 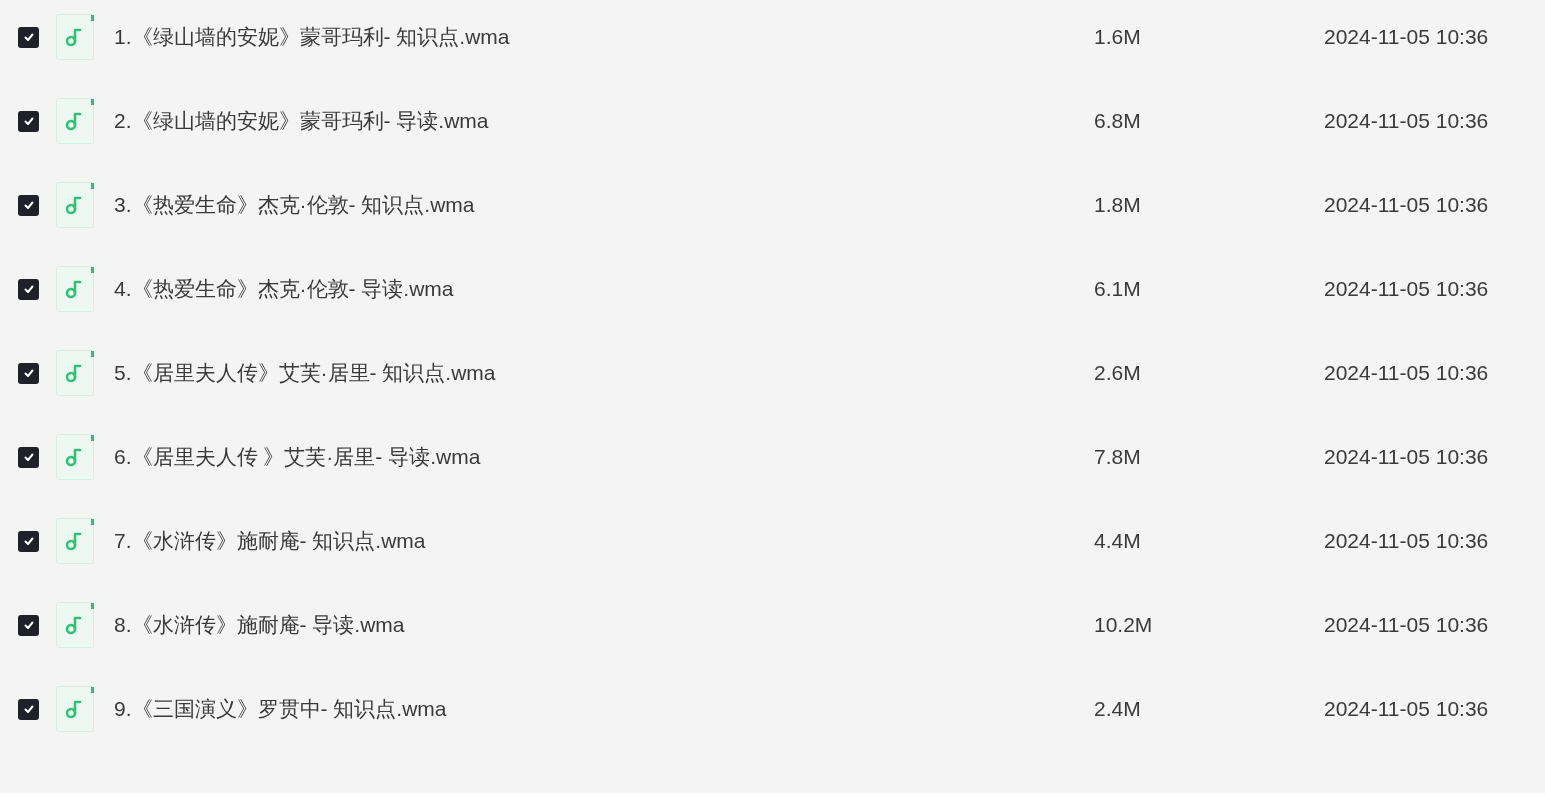 What do you see at coordinates (604, 457) in the screenshot?
I see `file-name: 6.《居里夫人传 》艾芙·居里- 导读.wma` at bounding box center [604, 457].